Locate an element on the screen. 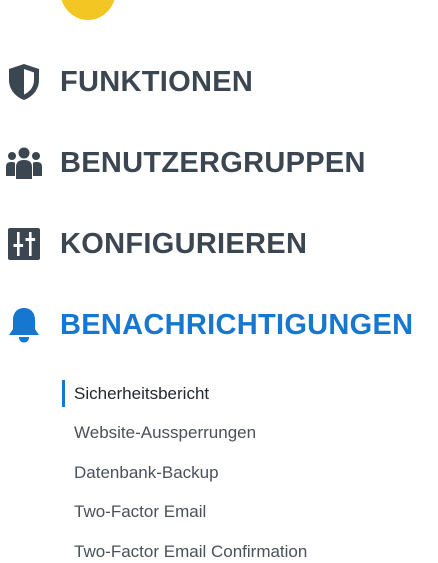  submenu-item-datenbank-backup: Datenbank-Backup is located at coordinates (242, 473).